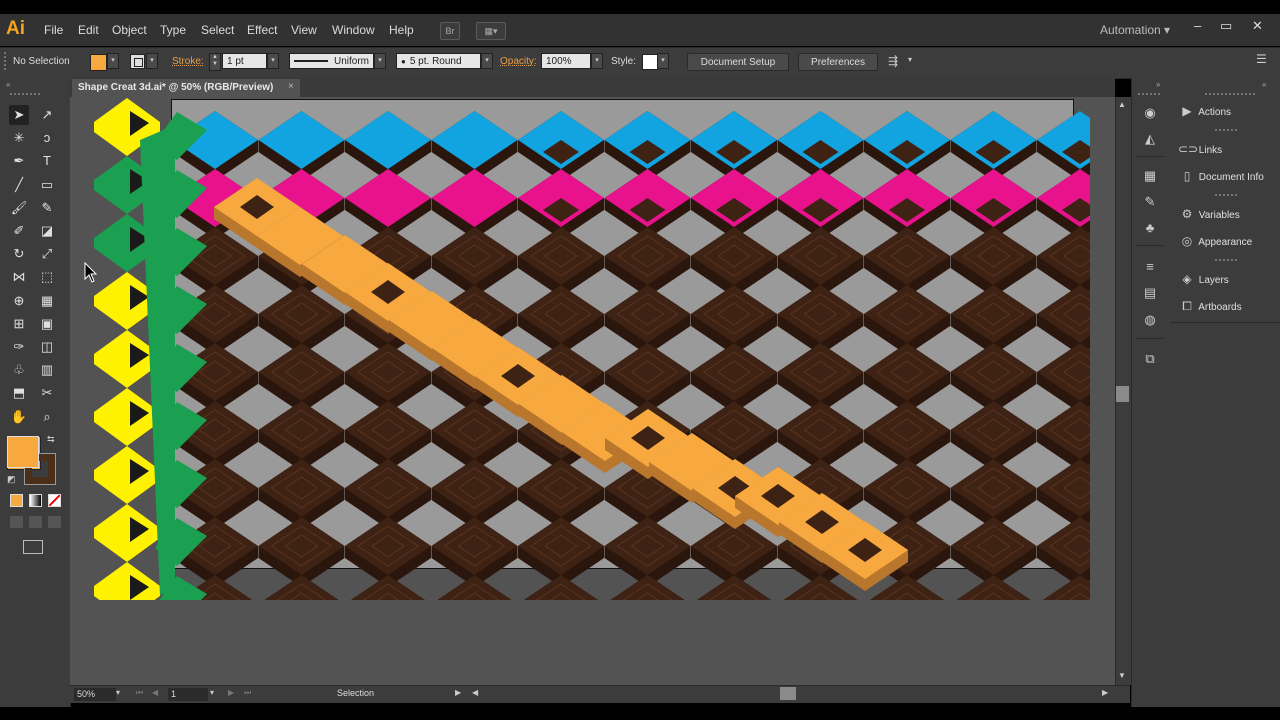 The image size is (1280, 720). What do you see at coordinates (16, 522) in the screenshot?
I see `draw-normal-icon` at bounding box center [16, 522].